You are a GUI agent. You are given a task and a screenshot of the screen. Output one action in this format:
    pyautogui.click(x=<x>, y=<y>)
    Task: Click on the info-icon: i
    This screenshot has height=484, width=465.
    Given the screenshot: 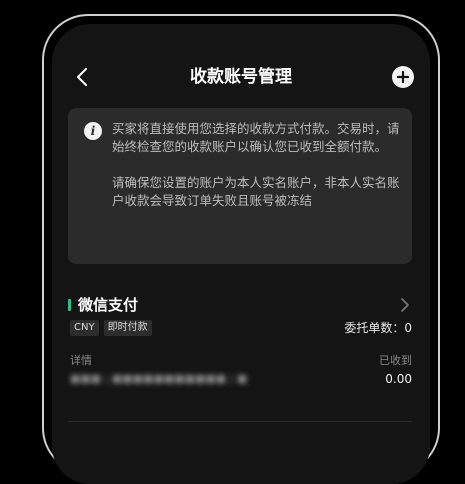 What is the action you would take?
    pyautogui.click(x=93, y=131)
    